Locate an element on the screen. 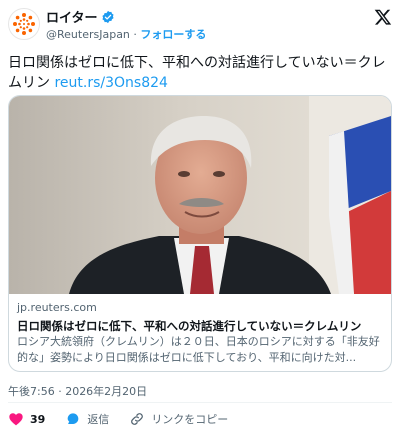 The height and width of the screenshot is (430, 400). divider is located at coordinates (200, 402).